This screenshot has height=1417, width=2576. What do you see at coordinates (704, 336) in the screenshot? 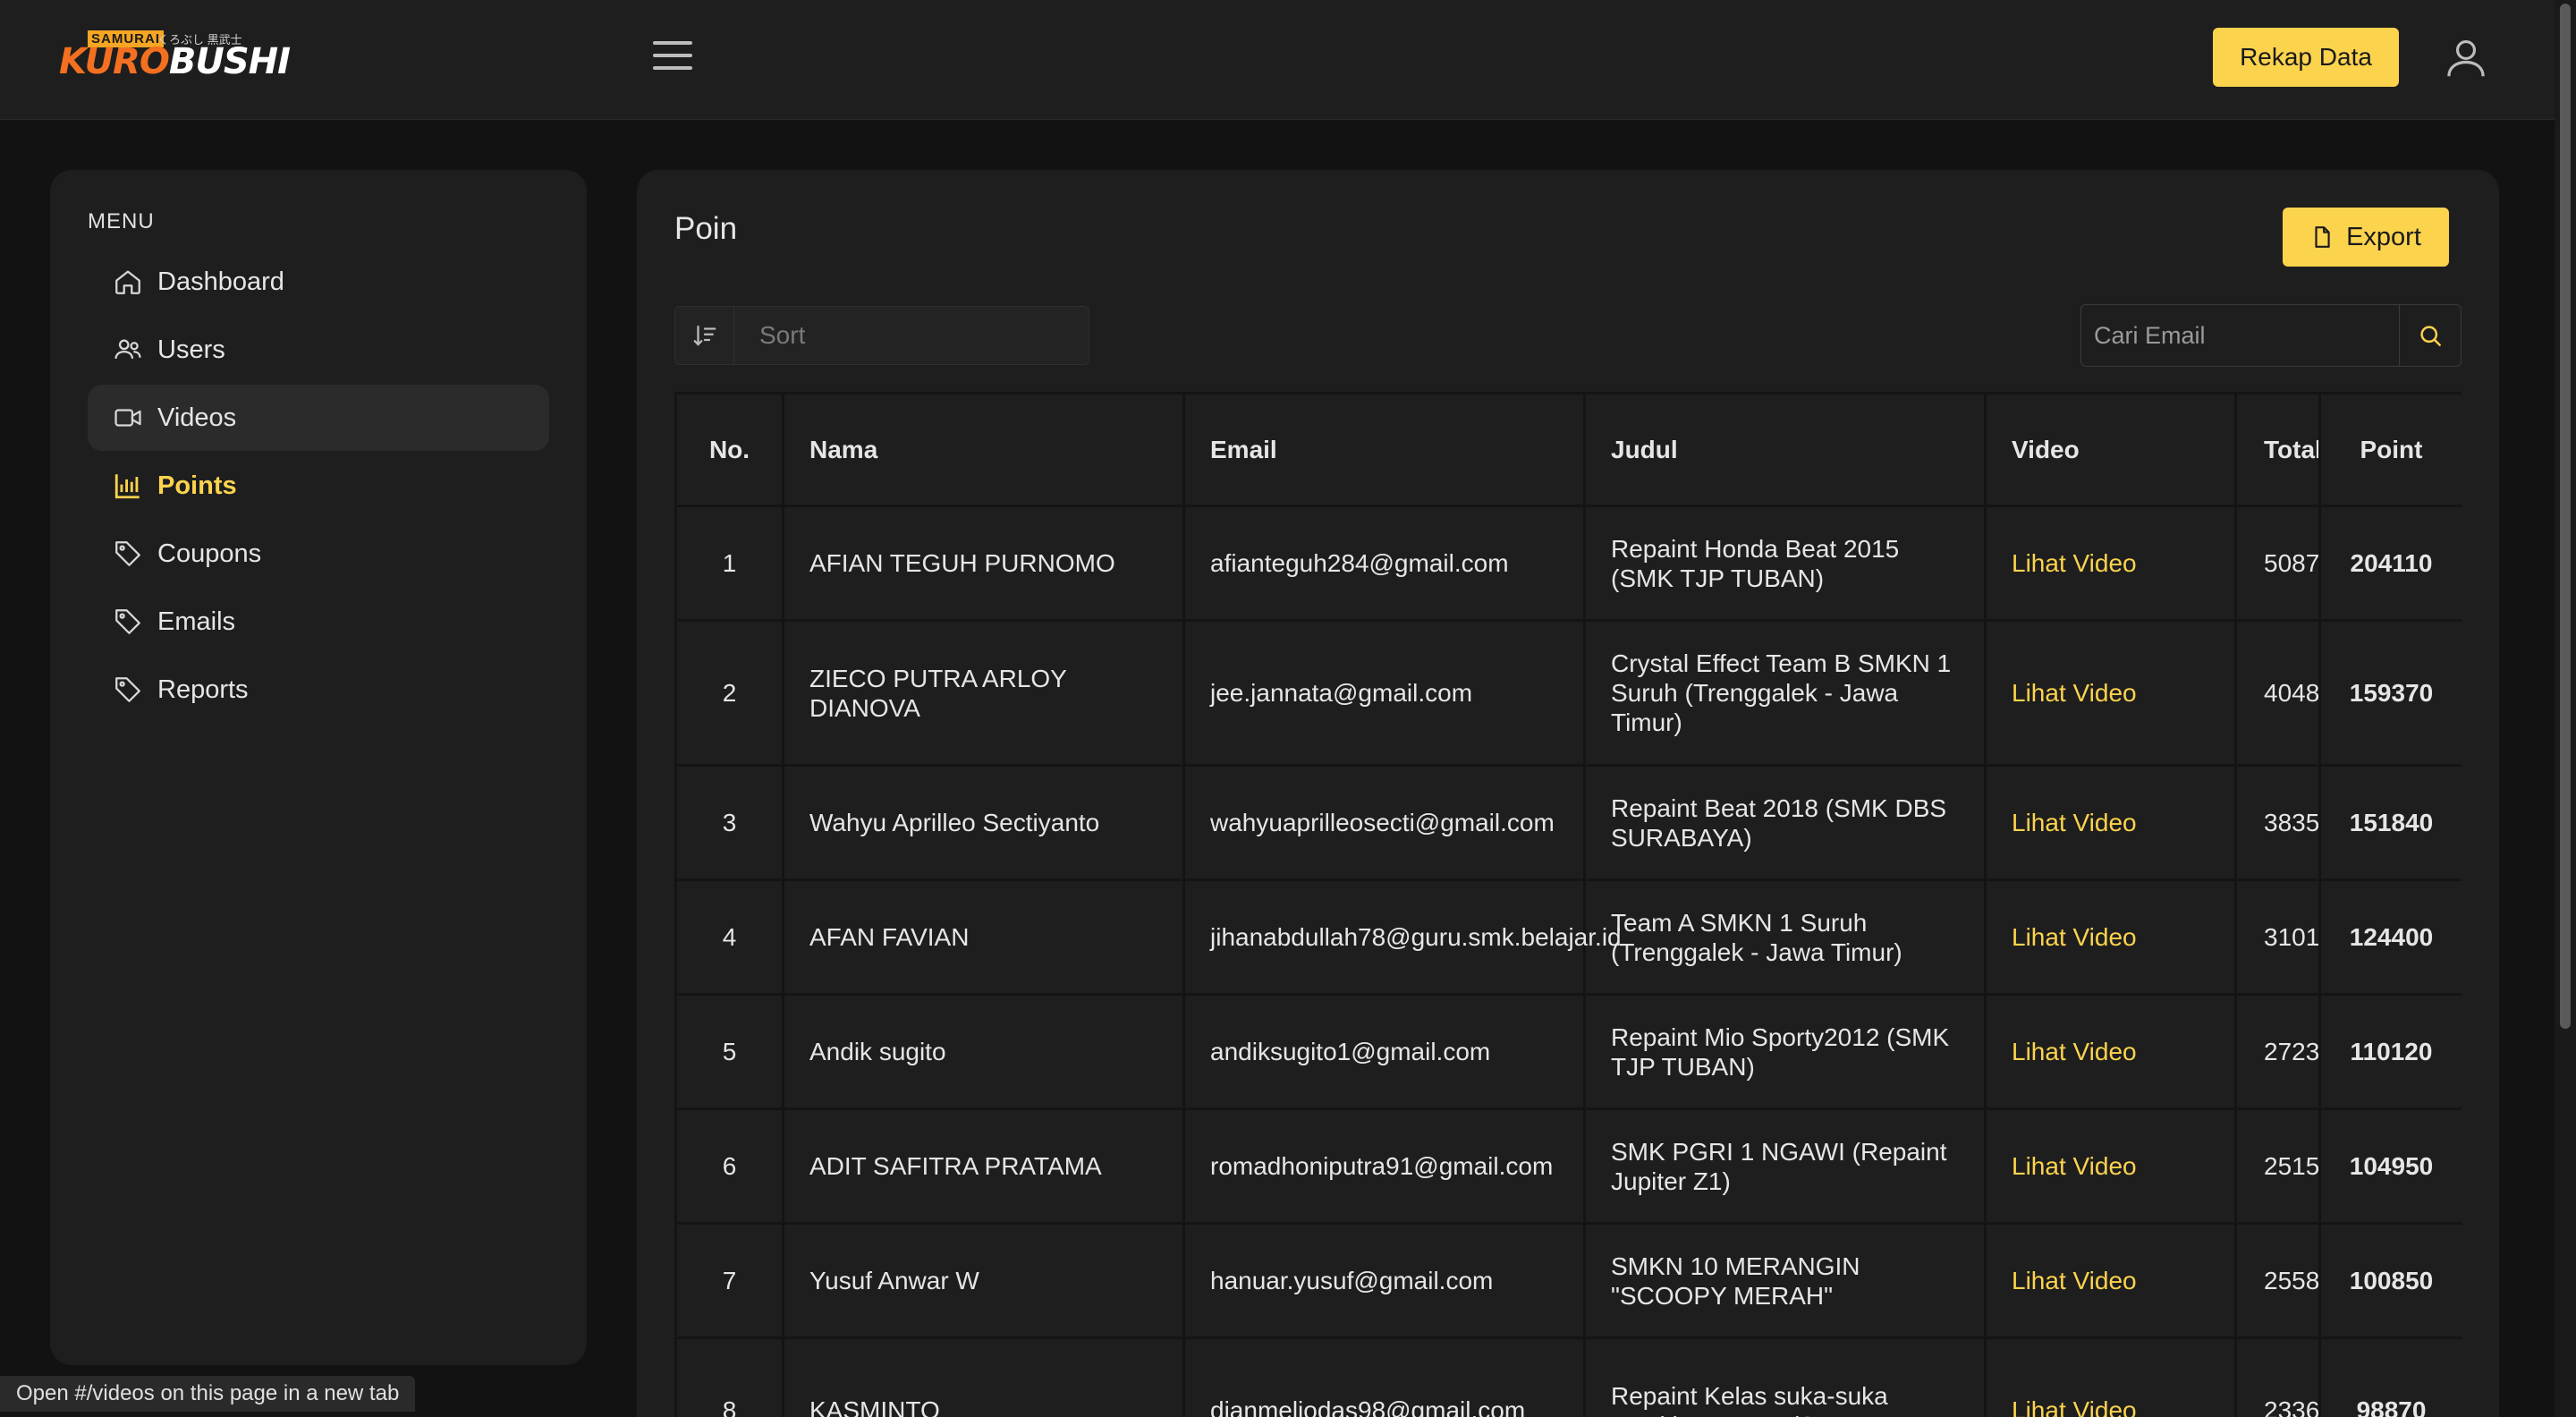
I see `sort-icon` at bounding box center [704, 336].